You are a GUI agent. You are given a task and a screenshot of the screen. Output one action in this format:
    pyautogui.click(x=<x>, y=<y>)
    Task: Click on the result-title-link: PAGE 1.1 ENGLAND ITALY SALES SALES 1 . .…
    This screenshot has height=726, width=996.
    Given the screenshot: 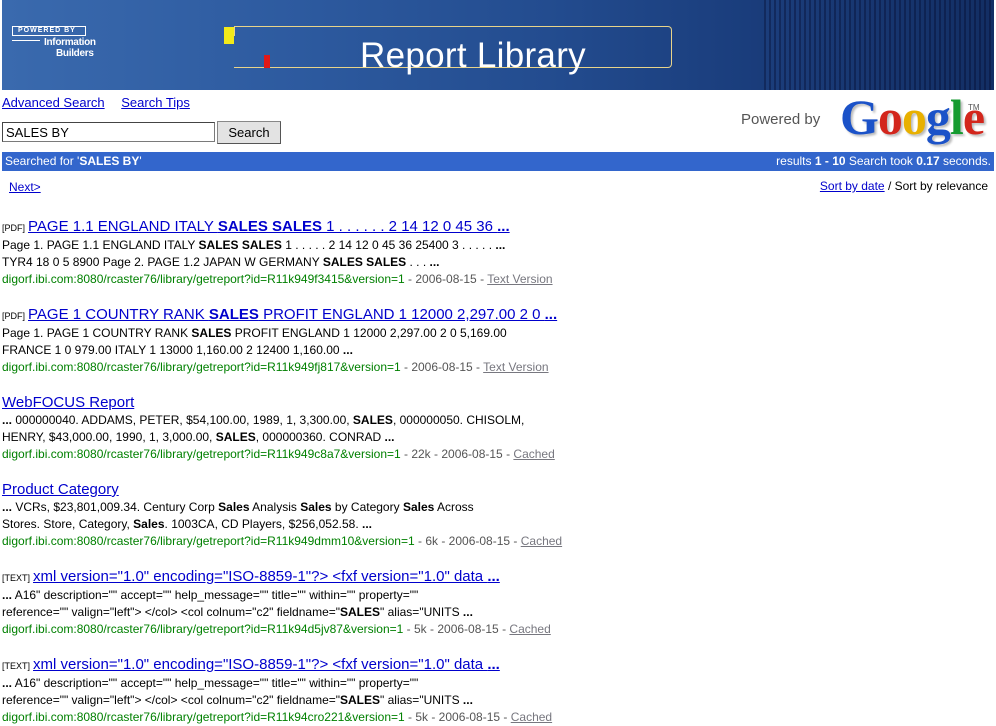 What is the action you would take?
    pyautogui.click(x=269, y=226)
    